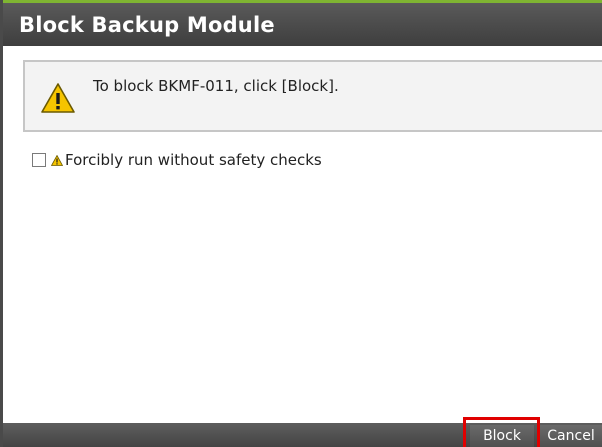  I want to click on warning-small-icon, so click(57, 160).